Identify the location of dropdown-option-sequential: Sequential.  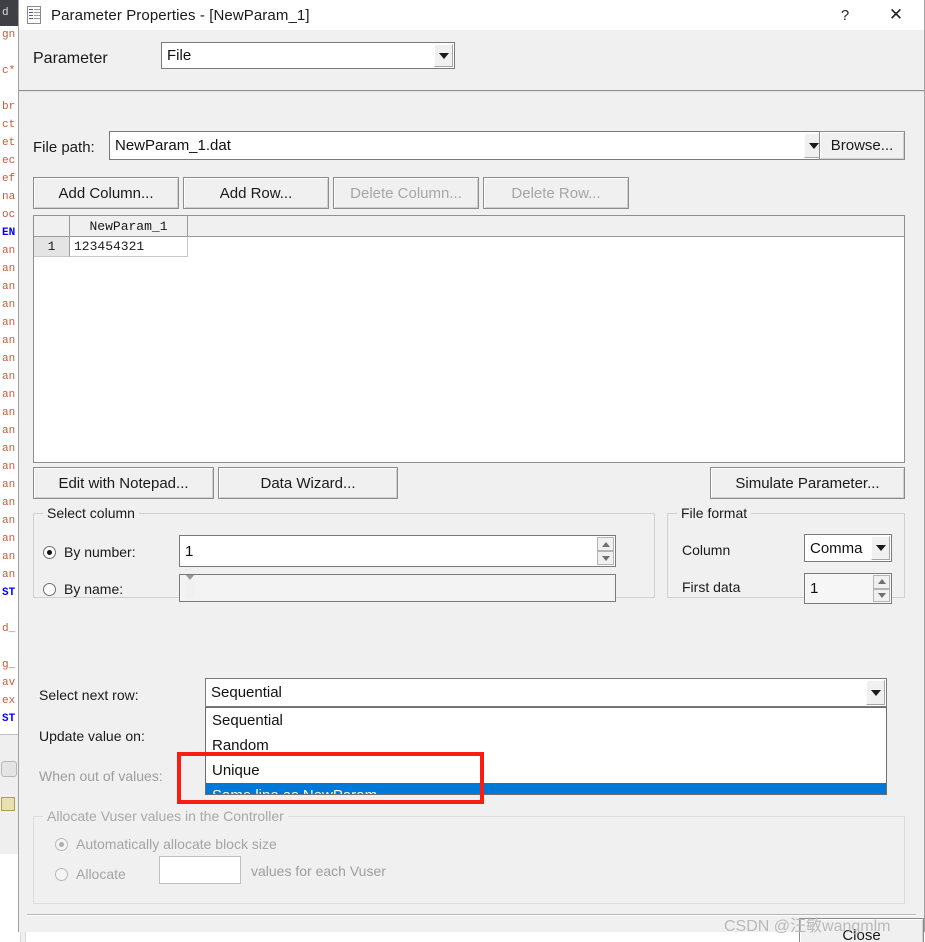
(546, 720).